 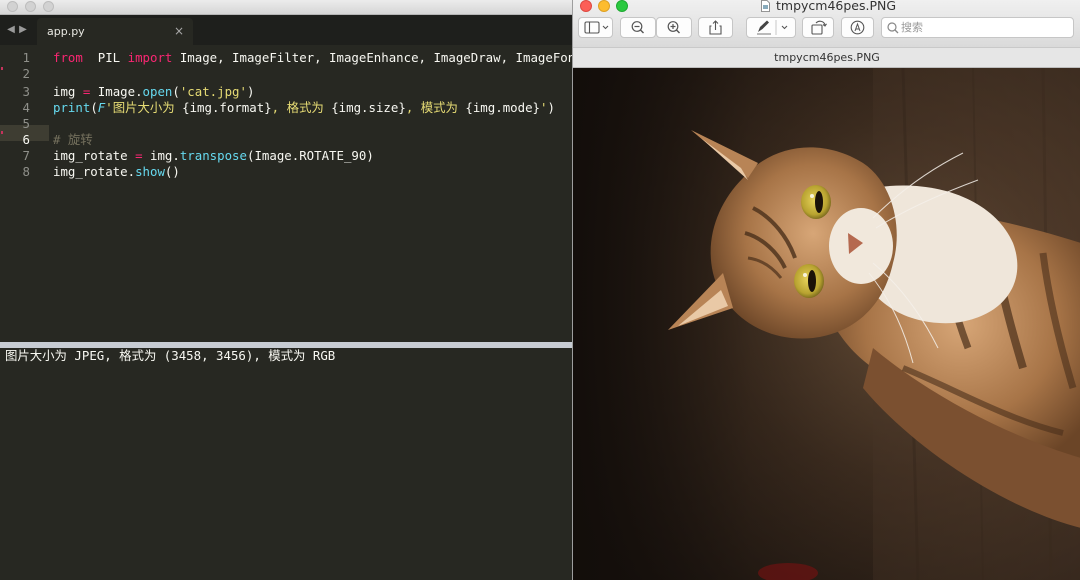 What do you see at coordinates (72, 107) in the screenshot?
I see `code-token: print` at bounding box center [72, 107].